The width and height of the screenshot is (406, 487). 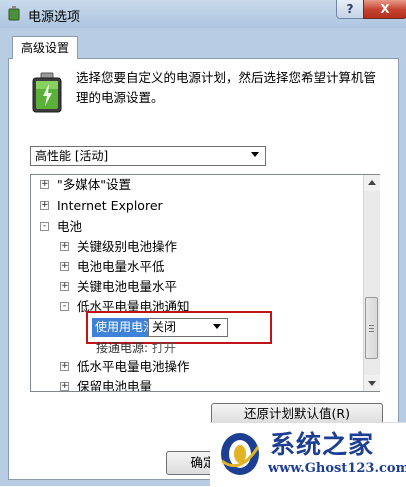 I want to click on tree-item-internet-explorer: + Internet Explorer, so click(x=101, y=206).